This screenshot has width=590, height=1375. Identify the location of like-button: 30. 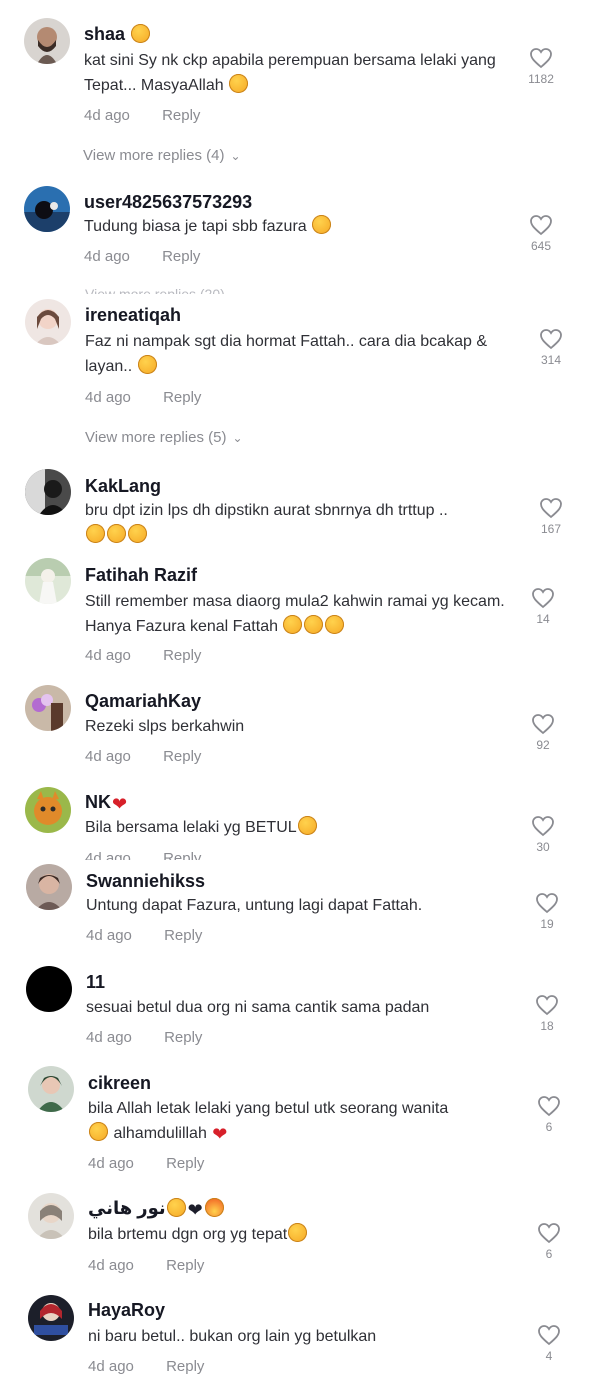
(543, 834).